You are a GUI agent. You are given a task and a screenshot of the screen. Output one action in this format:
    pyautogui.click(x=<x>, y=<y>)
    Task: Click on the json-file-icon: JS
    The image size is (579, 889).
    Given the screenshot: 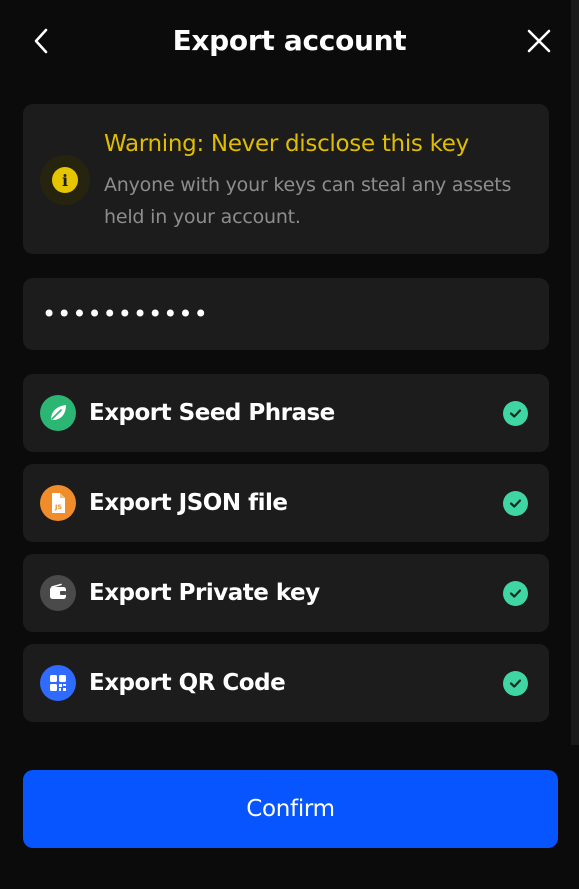 What is the action you would take?
    pyautogui.click(x=58, y=503)
    